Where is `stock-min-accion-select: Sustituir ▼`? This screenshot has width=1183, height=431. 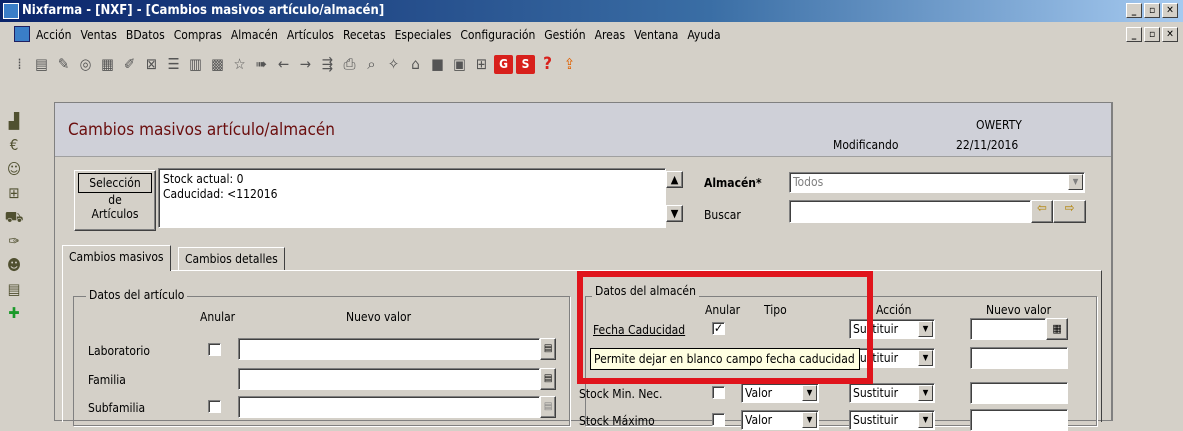
stock-min-accion-select: Sustituir ▼ is located at coordinates (892, 393).